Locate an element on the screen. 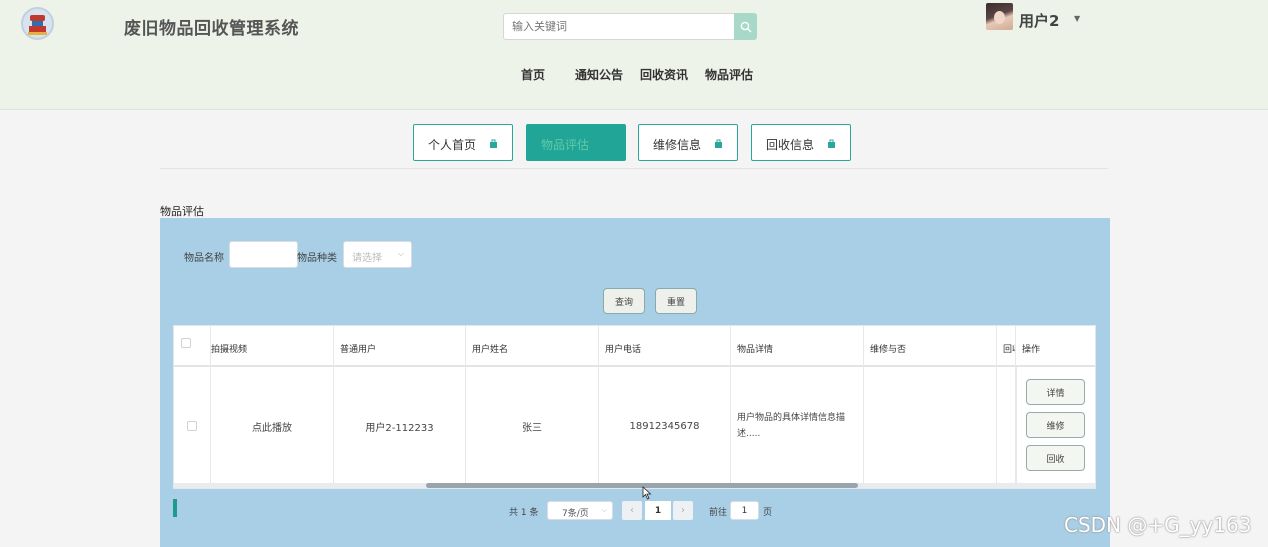 The width and height of the screenshot is (1268, 547). reset-button: 重置 is located at coordinates (676, 301).